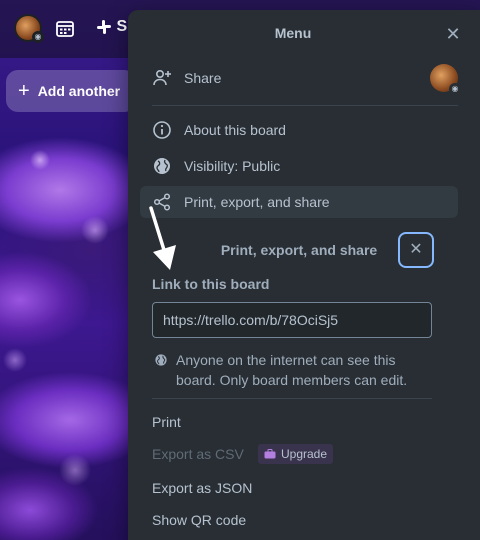 This screenshot has height=540, width=480. What do you see at coordinates (299, 166) in the screenshot?
I see `menu-item-visibility: Visibility: Public` at bounding box center [299, 166].